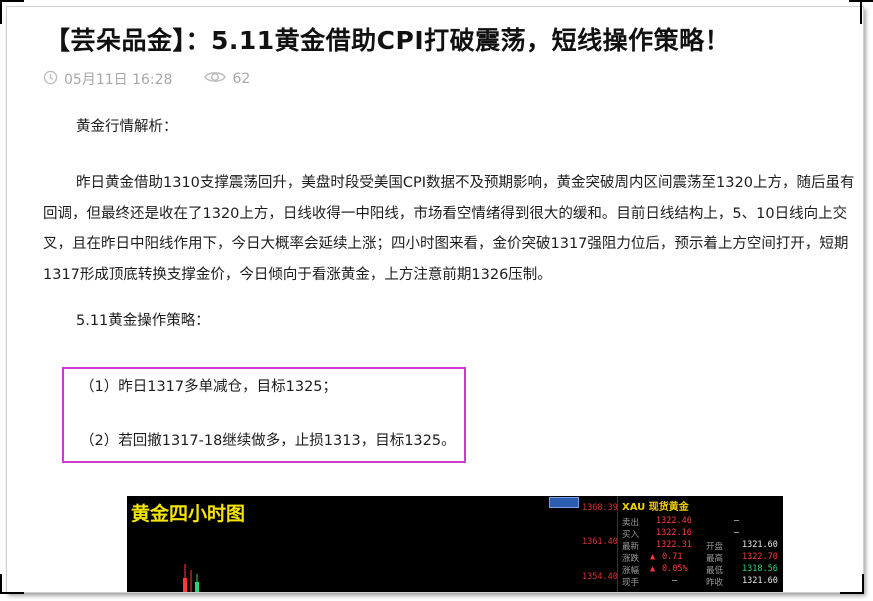 The image size is (873, 601). Describe the element at coordinates (12, 1) in the screenshot. I see `frame-corner-tl-h` at that location.